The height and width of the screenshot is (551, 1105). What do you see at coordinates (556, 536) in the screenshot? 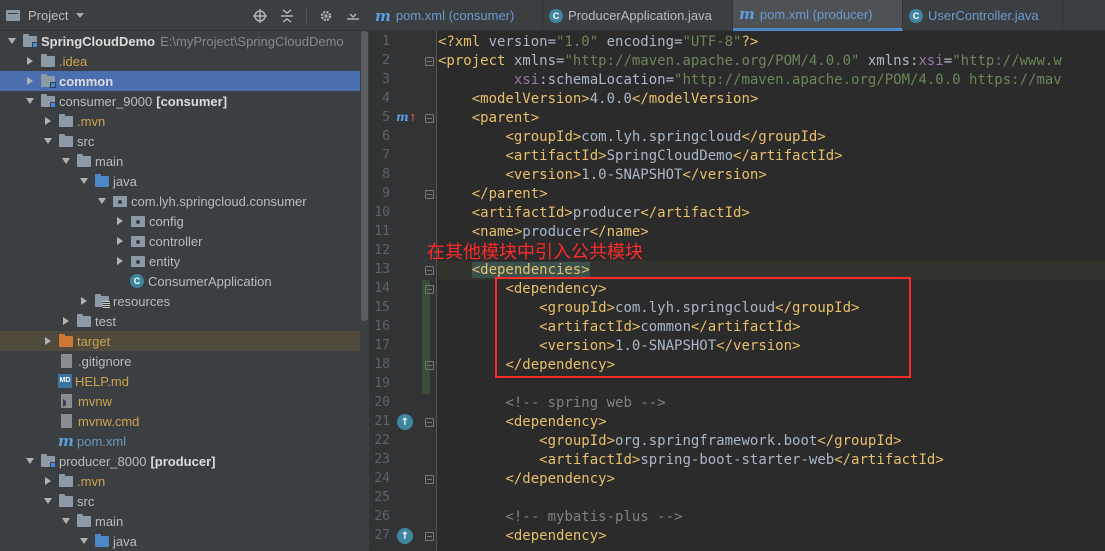
I see `code-token: <dependency>` at bounding box center [556, 536].